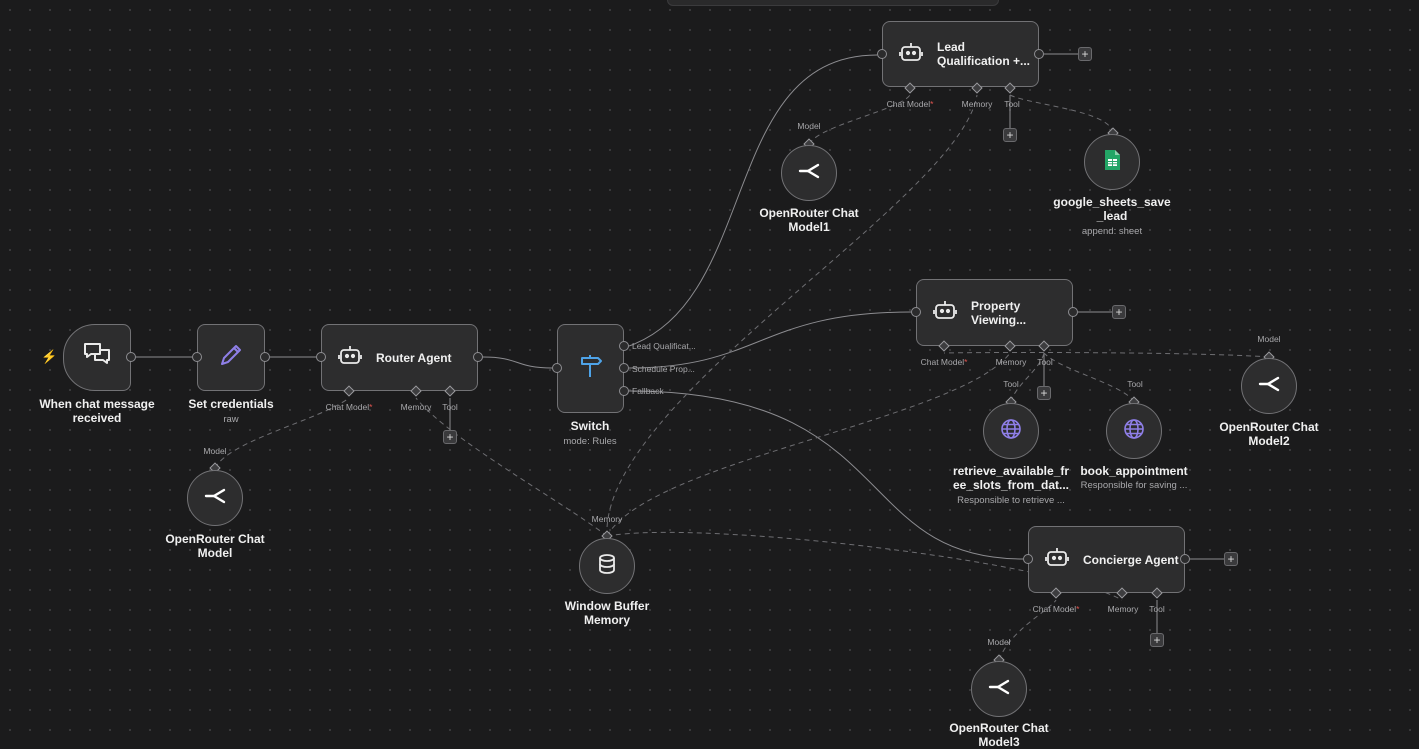 This screenshot has width=1419, height=749. I want to click on property-tool-label: Tool, so click(1045, 362).